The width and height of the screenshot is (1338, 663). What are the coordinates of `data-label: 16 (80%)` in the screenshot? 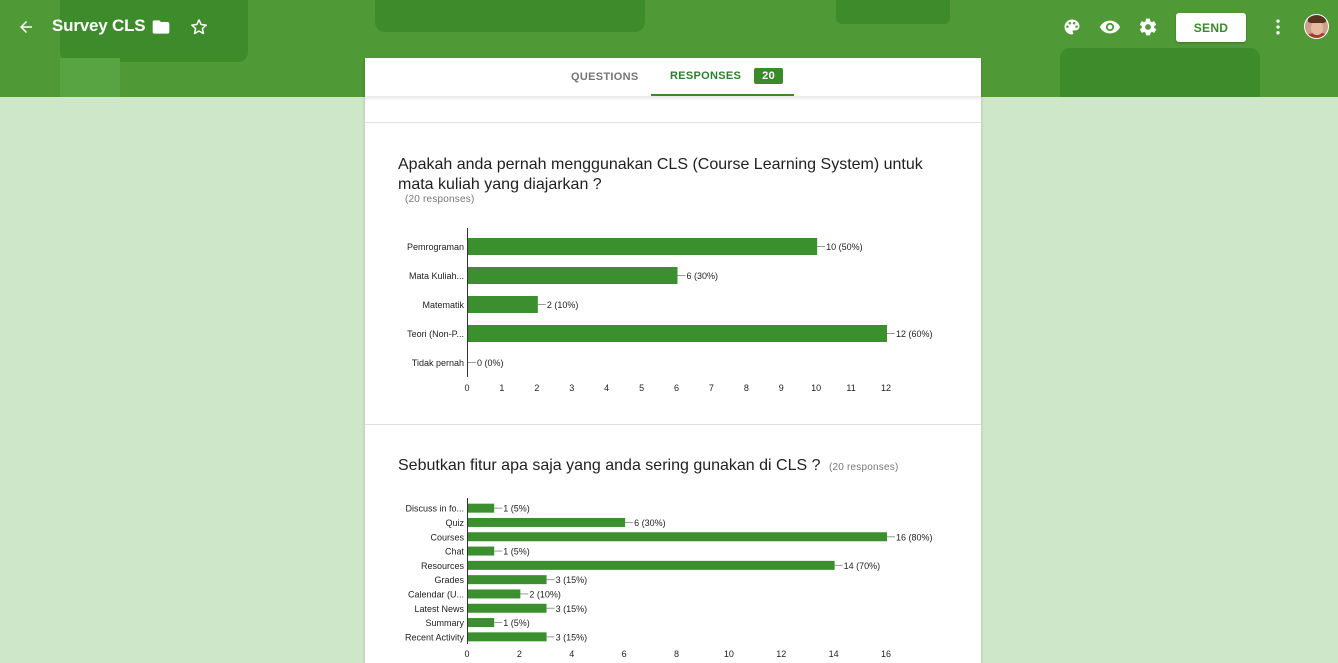 It's located at (914, 537).